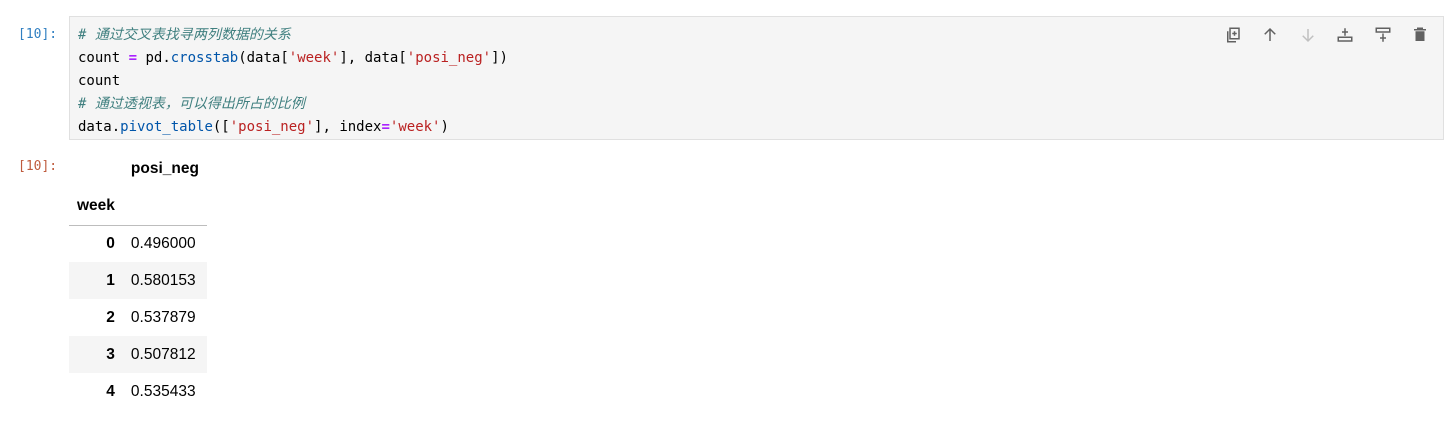 Image resolution: width=1454 pixels, height=426 pixels. I want to click on index-name-week: week, so click(96, 205).